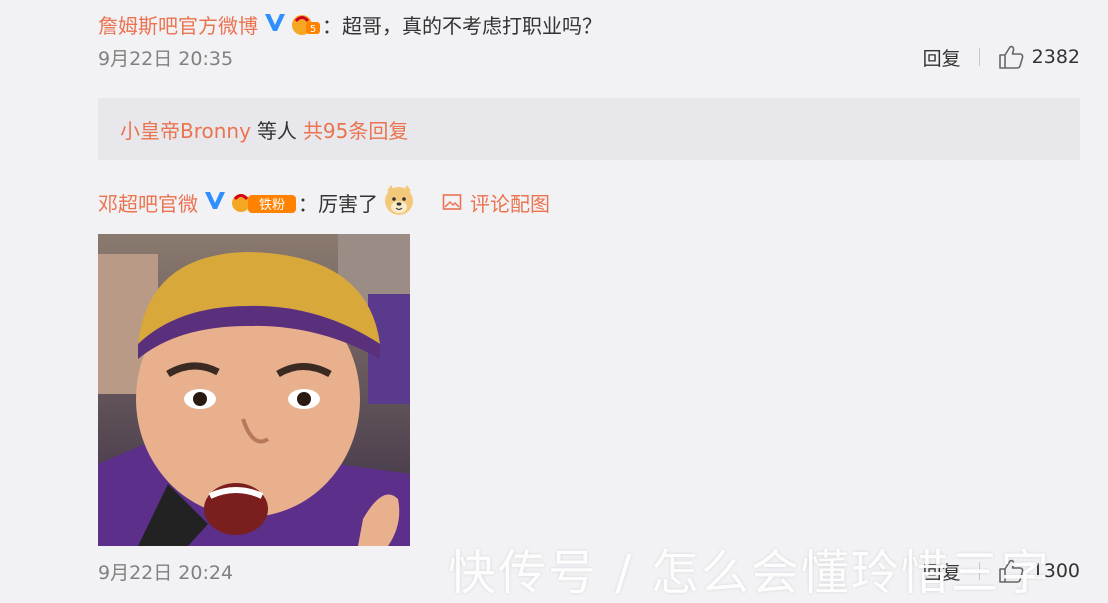  Describe the element at coordinates (166, 572) in the screenshot. I see `comment-date: 9月22日 20:24` at that location.